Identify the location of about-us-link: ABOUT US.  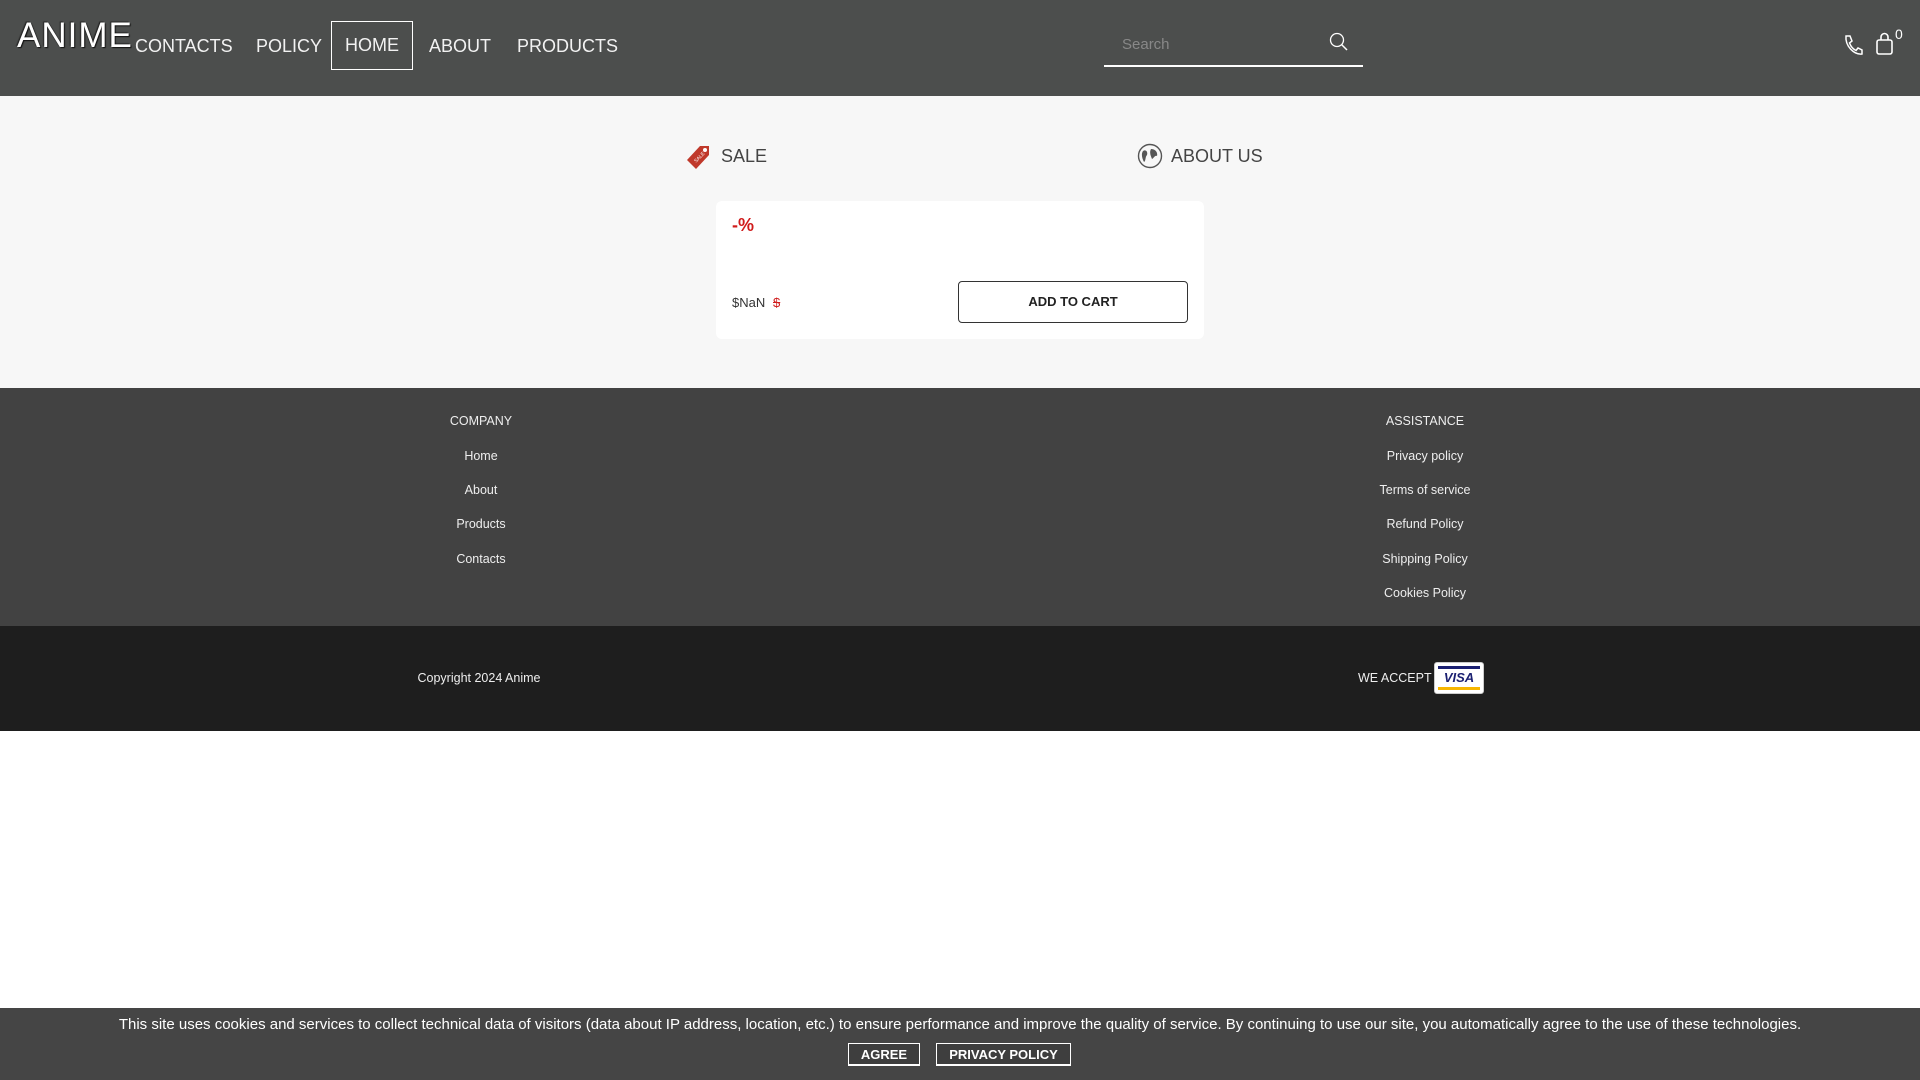
(1217, 156).